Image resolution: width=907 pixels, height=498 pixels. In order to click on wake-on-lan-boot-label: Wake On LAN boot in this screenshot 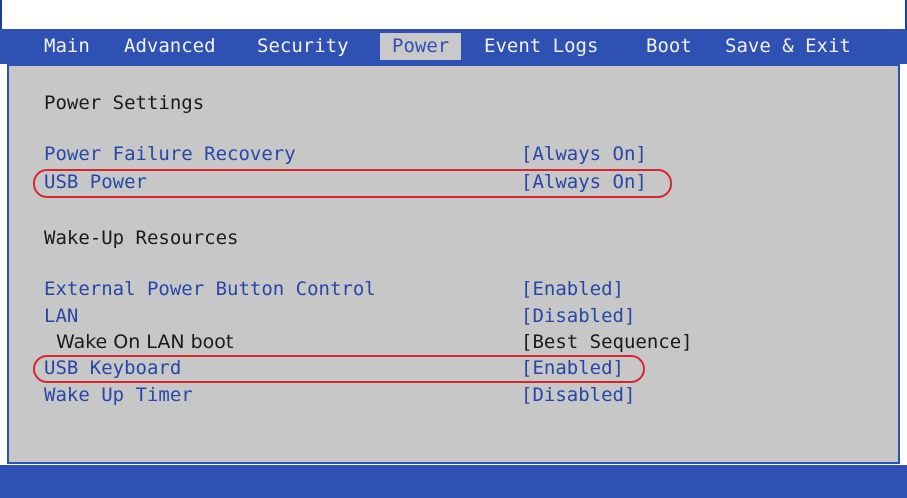, I will do `click(145, 342)`.